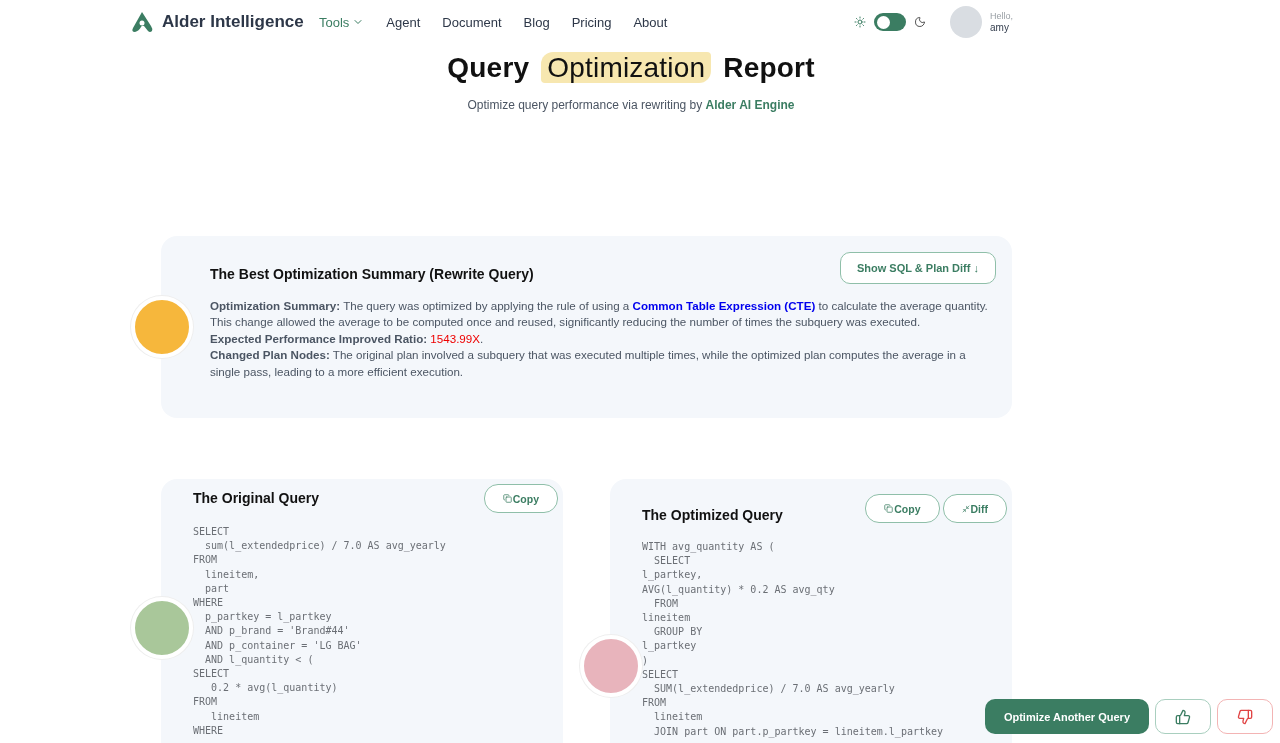 The height and width of the screenshot is (743, 1280). What do you see at coordinates (1001, 16) in the screenshot?
I see `greeting: Hello,` at bounding box center [1001, 16].